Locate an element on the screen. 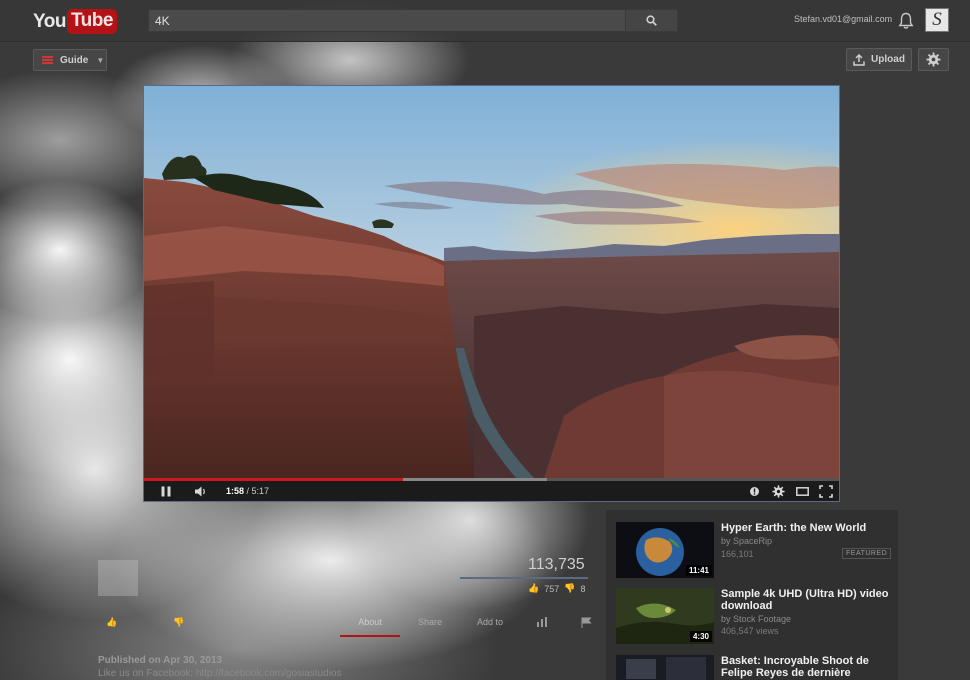 The image size is (970, 680). left-action-icons: 👍 👎 is located at coordinates (145, 622).